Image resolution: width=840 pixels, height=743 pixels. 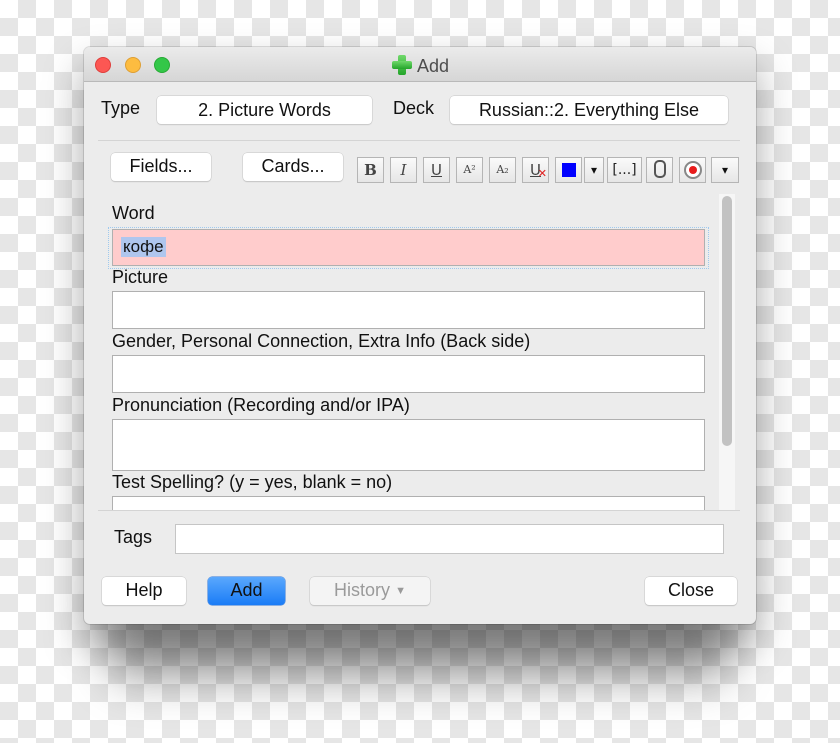 What do you see at coordinates (408, 445) in the screenshot?
I see `pronunciation-field` at bounding box center [408, 445].